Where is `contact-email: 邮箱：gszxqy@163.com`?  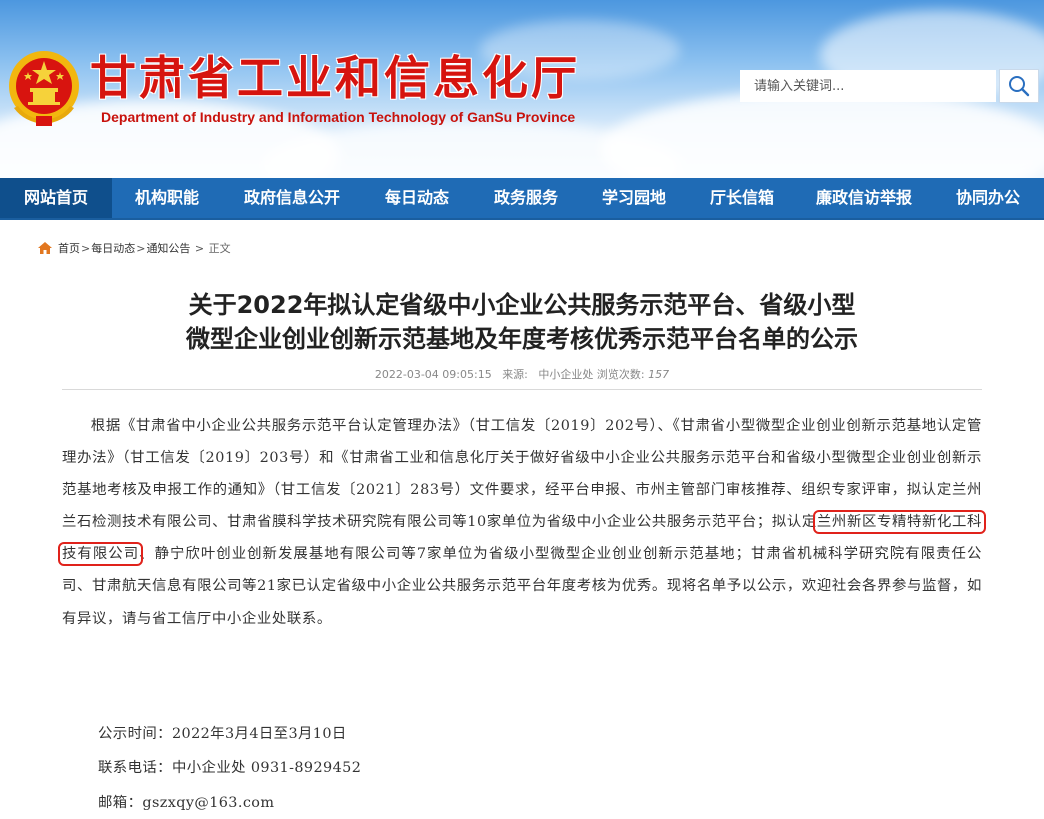
contact-email: 邮箱：gszxqy@163.com is located at coordinates (186, 803).